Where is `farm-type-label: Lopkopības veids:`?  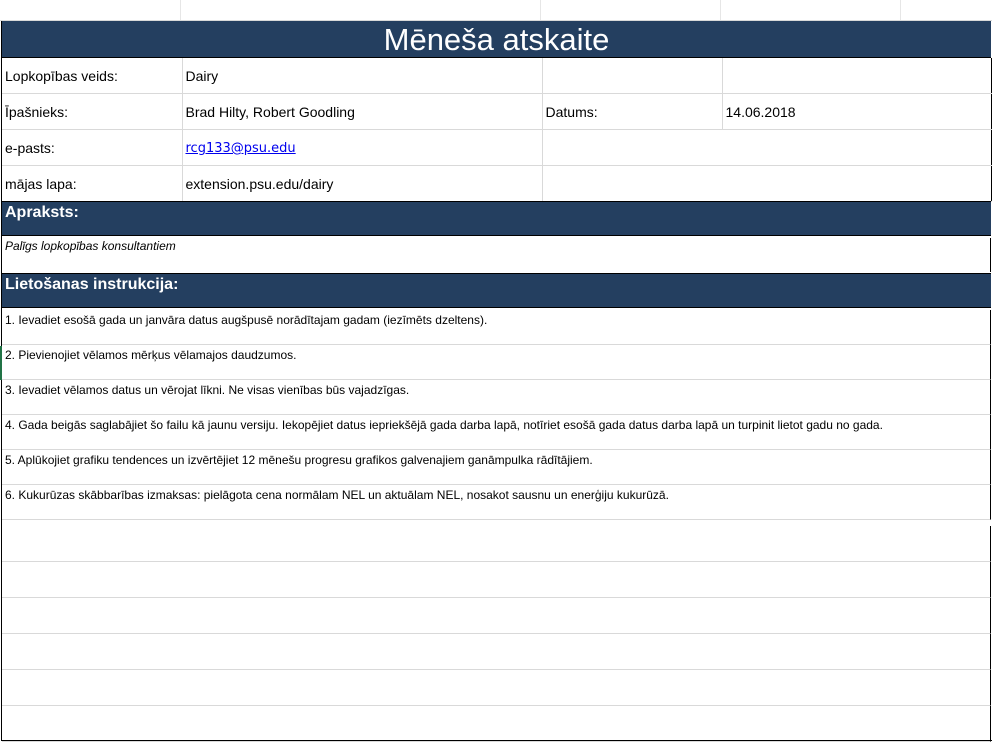 farm-type-label: Lopkopības veids: is located at coordinates (92, 76).